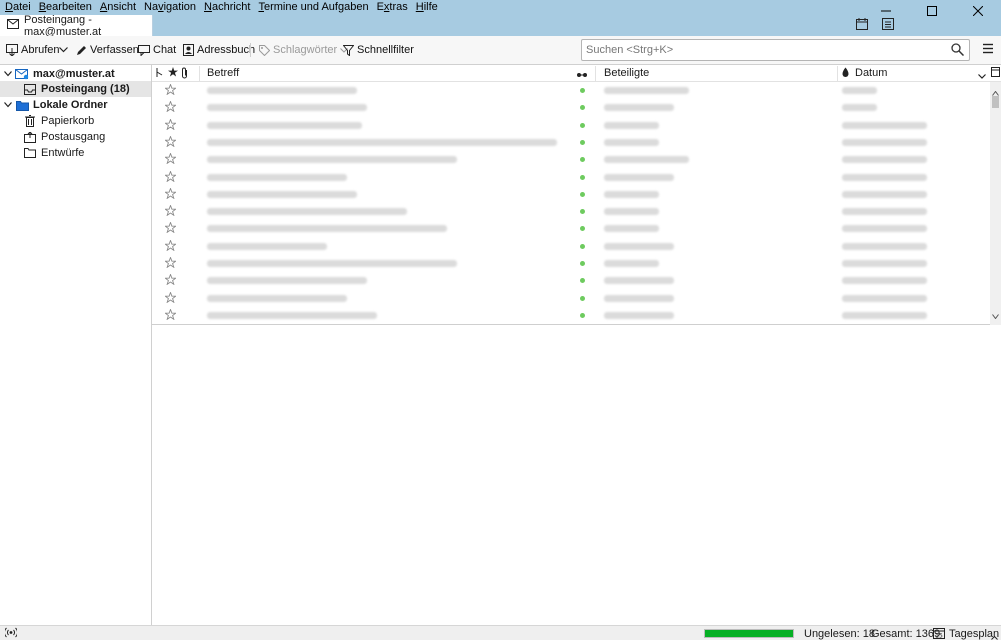  I want to click on compose-button: Verfassen, so click(107, 50).